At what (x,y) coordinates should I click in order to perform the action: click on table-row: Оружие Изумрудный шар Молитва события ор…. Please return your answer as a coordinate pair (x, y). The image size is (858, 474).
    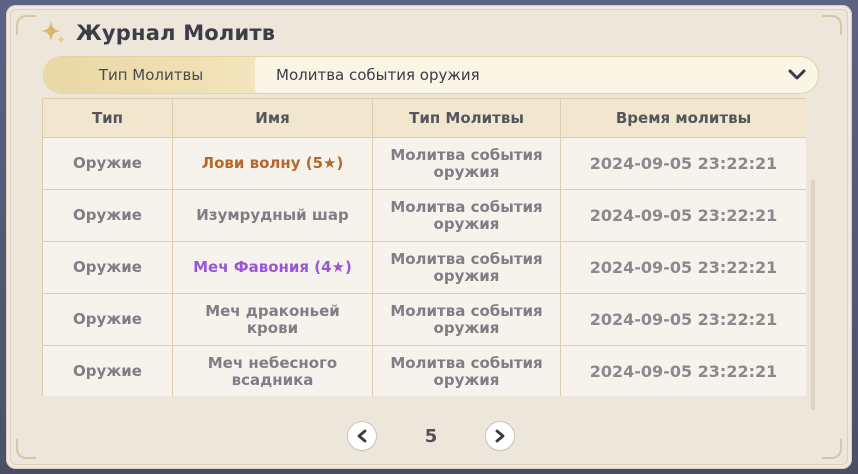
    Looking at the image, I should click on (424, 215).